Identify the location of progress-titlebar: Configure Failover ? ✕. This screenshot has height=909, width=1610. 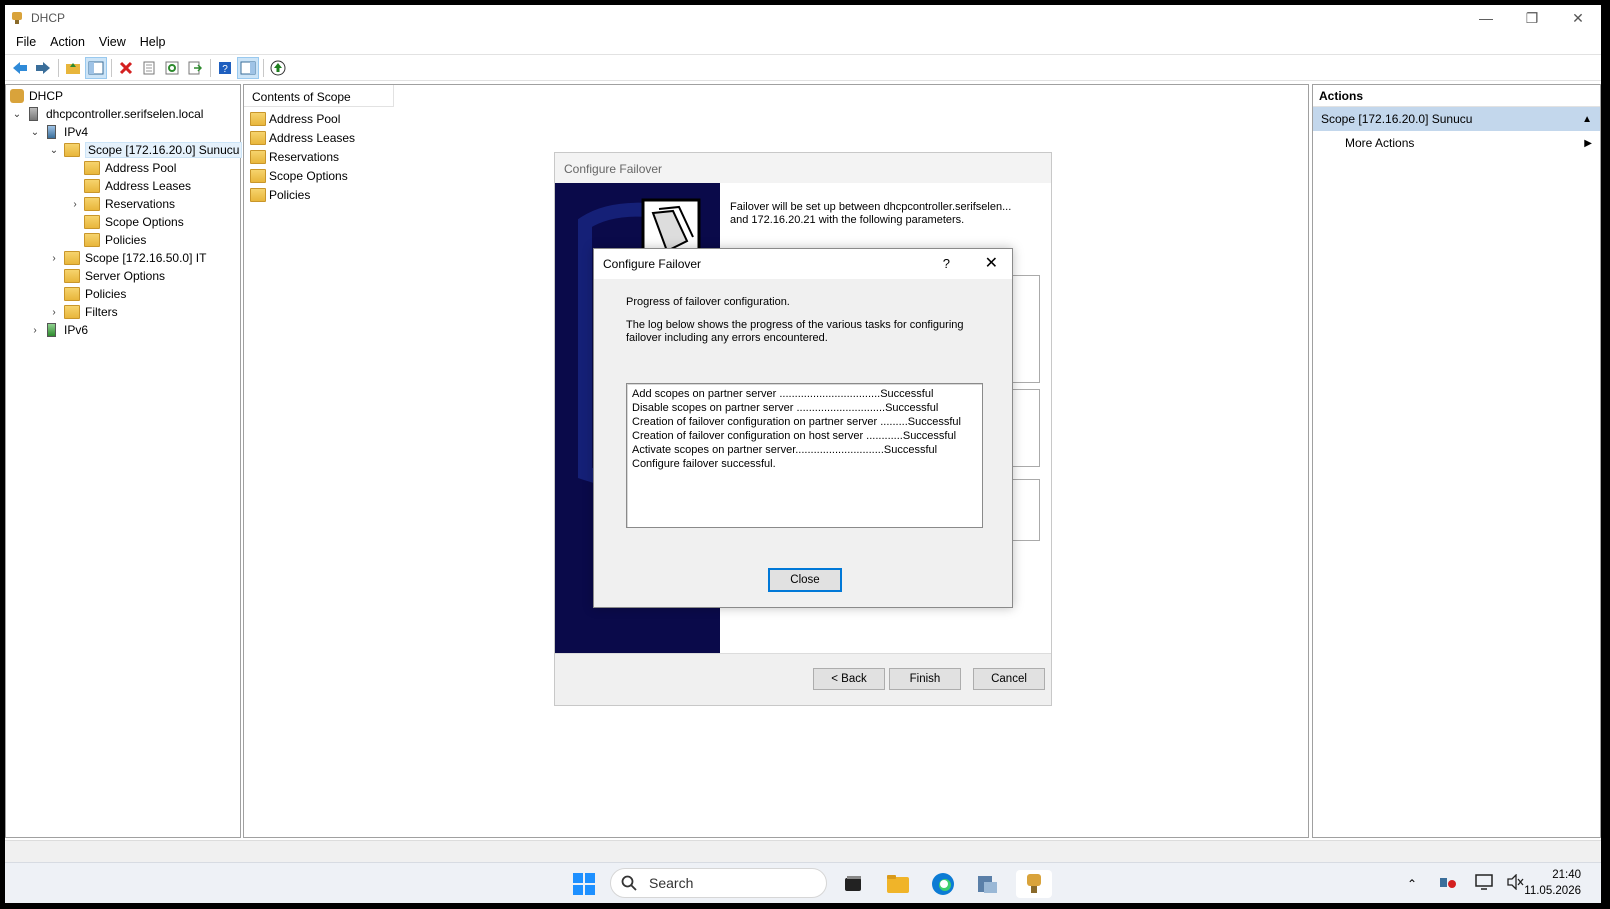
(803, 264).